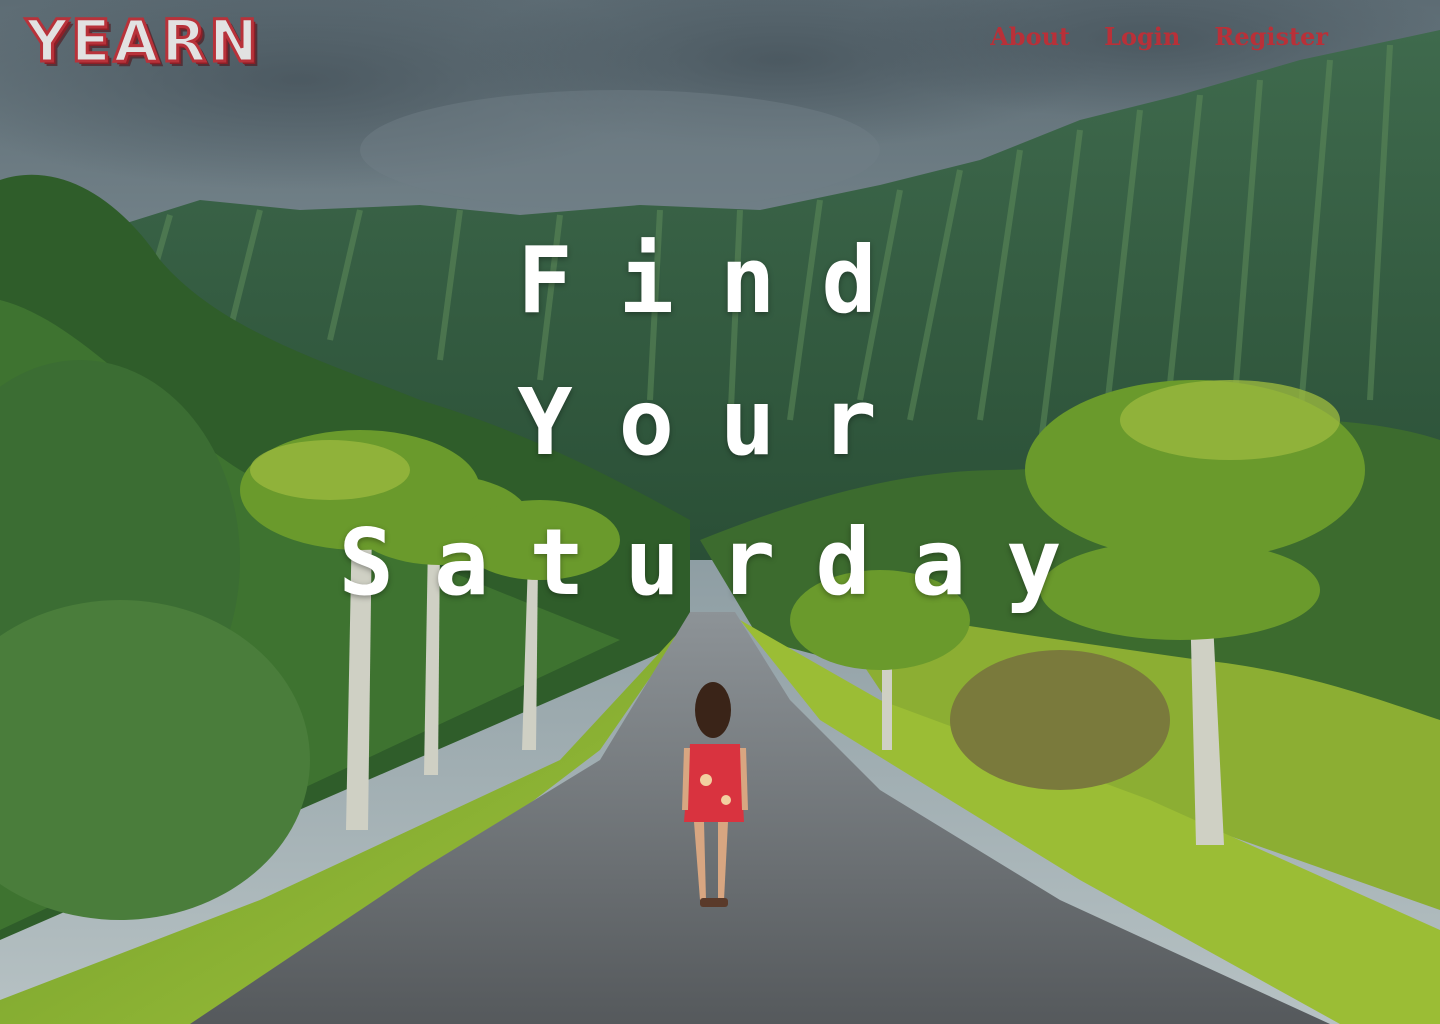 Image resolution: width=1440 pixels, height=1024 pixels. What do you see at coordinates (720, 422) in the screenshot?
I see `hero-headline-line-2: Your` at bounding box center [720, 422].